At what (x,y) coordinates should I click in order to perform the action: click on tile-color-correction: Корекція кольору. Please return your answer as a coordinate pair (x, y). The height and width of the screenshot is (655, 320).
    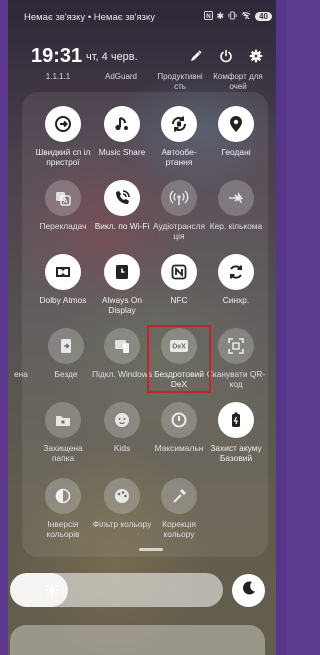
    Looking at the image, I should click on (179, 508).